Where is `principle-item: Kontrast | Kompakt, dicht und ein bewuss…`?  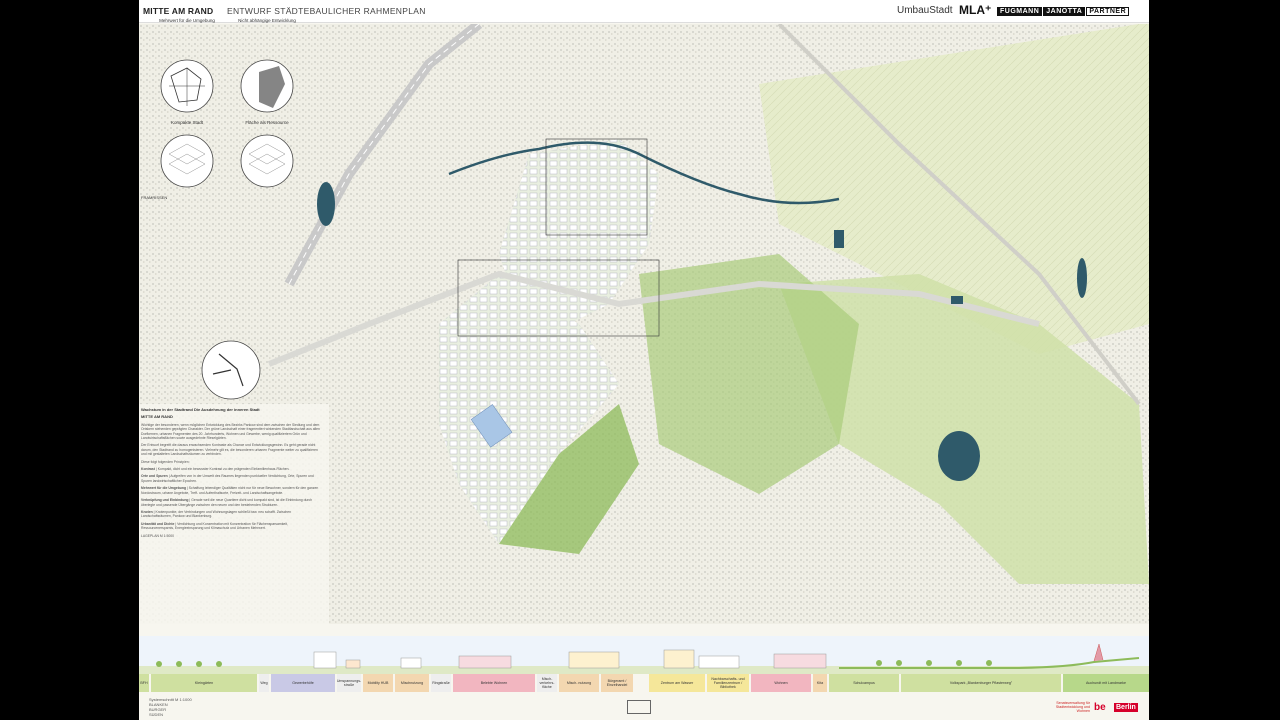 principle-item: Kontrast | Kompakt, dicht und ein bewuss… is located at coordinates (215, 469).